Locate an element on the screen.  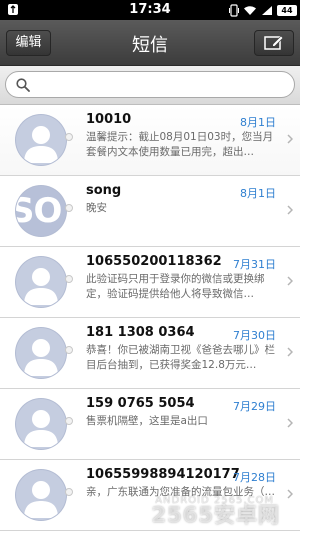
message-preview: 晚安 is located at coordinates (96, 208).